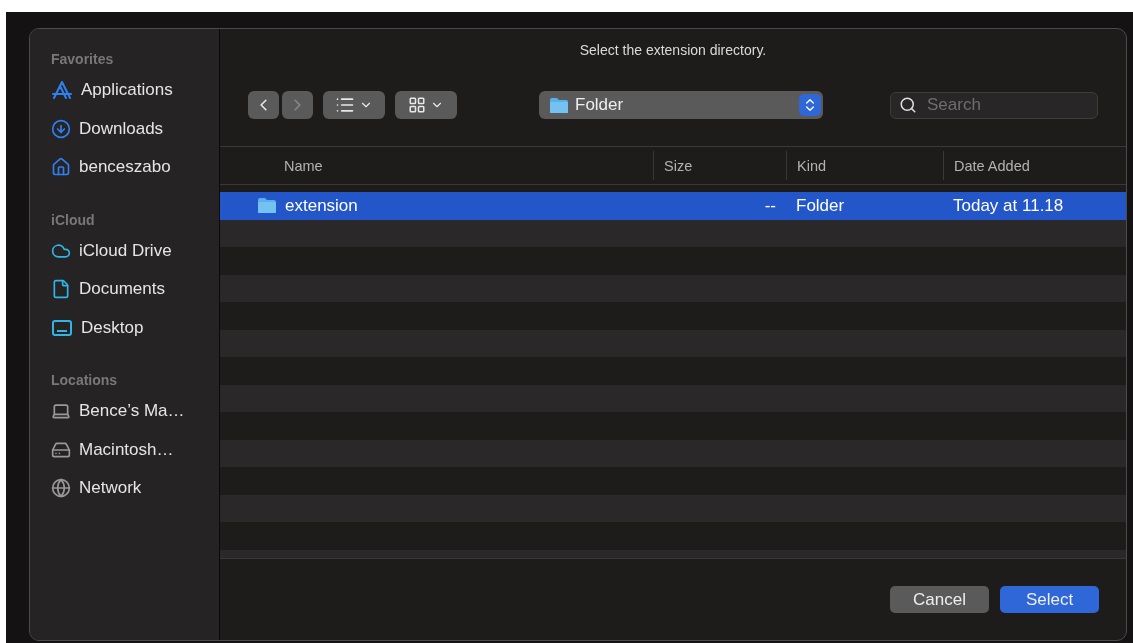 The height and width of the screenshot is (643, 1133). Describe the element at coordinates (127, 90) in the screenshot. I see `sidebar-item: Applications` at that location.